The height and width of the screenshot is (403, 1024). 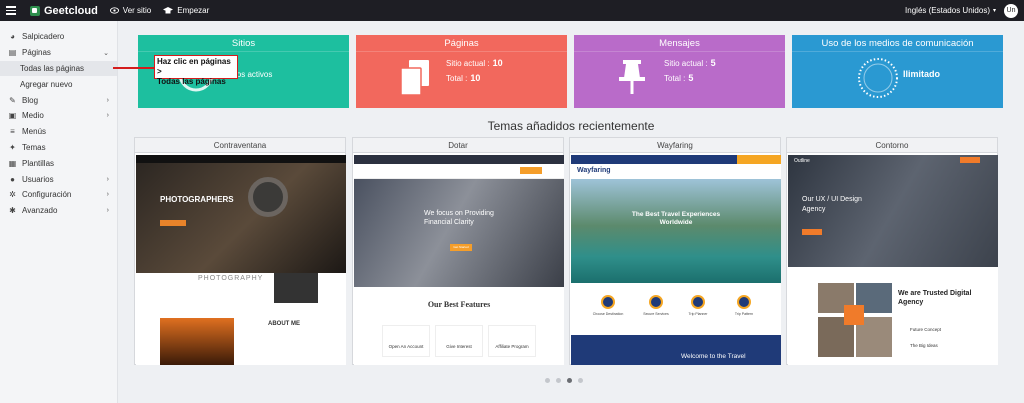 I want to click on chevron-down-icon: ⌄, so click(x=106, y=53).